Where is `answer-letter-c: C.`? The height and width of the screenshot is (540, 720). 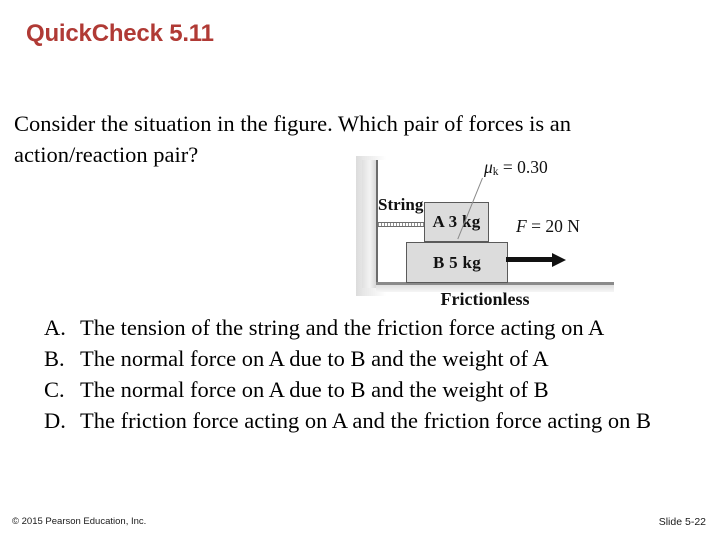 answer-letter-c: C. is located at coordinates (54, 389).